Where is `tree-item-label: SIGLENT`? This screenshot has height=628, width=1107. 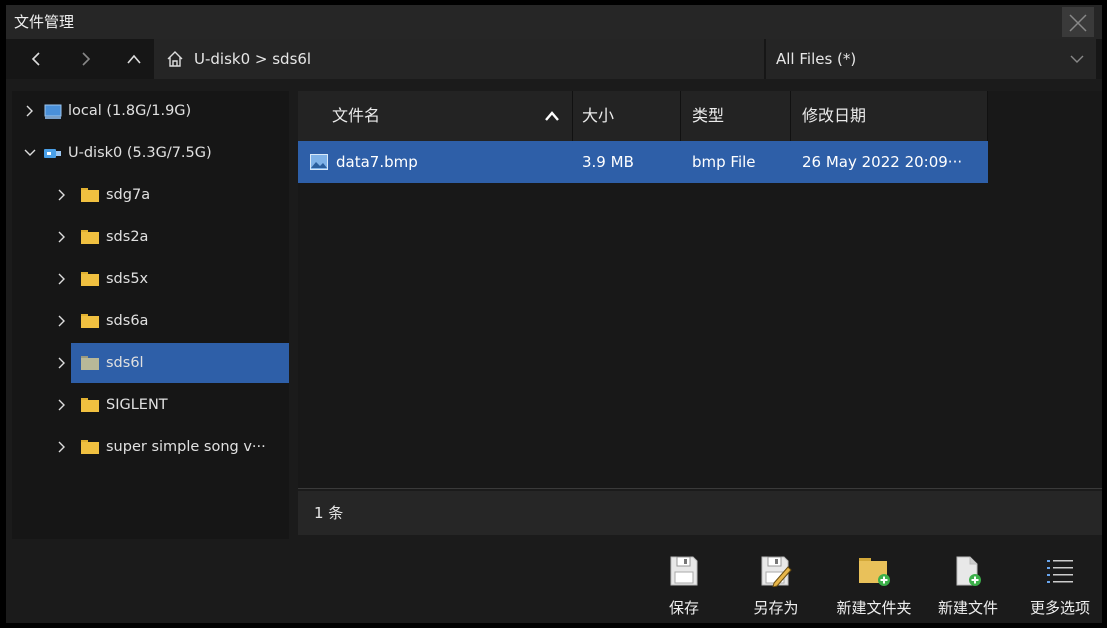 tree-item-label: SIGLENT is located at coordinates (137, 405).